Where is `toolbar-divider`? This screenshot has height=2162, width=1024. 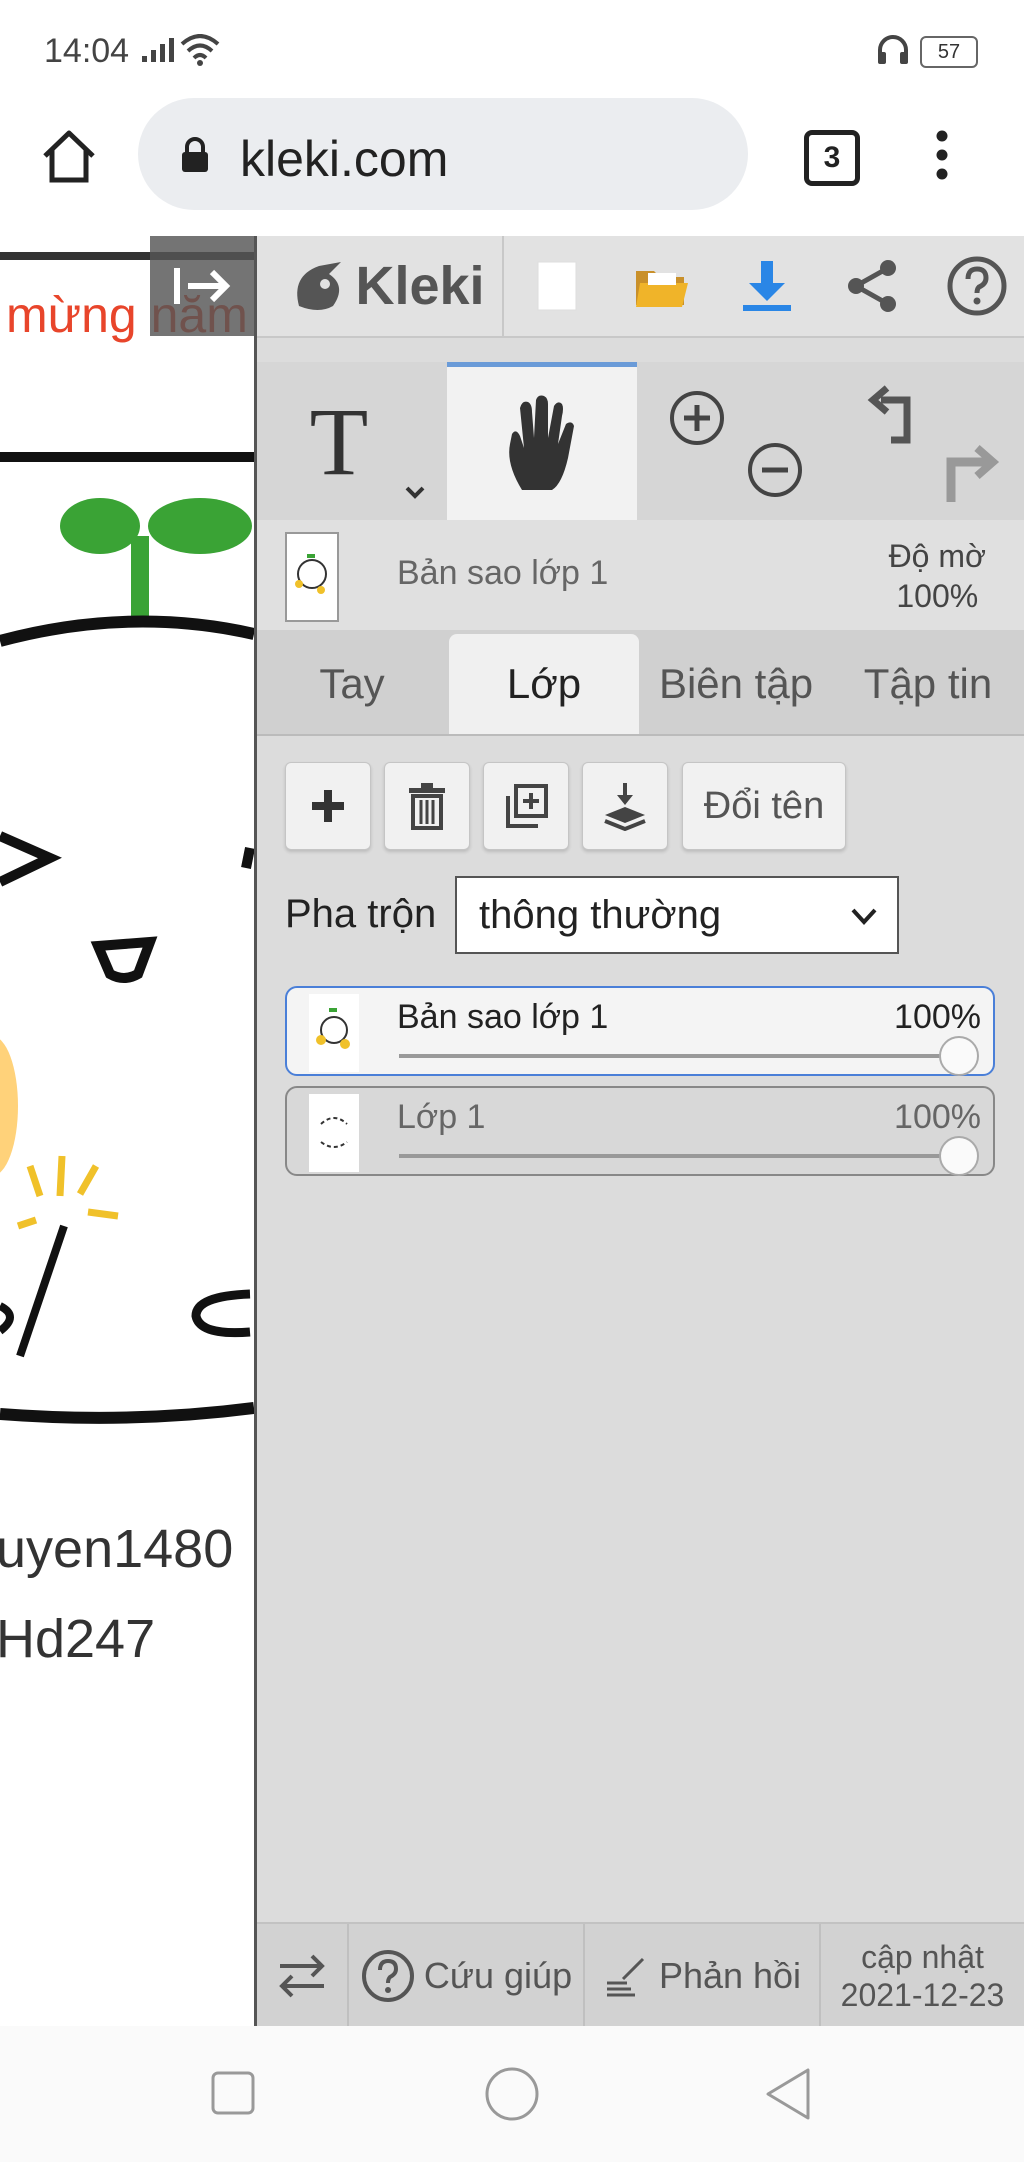 toolbar-divider is located at coordinates (503, 286).